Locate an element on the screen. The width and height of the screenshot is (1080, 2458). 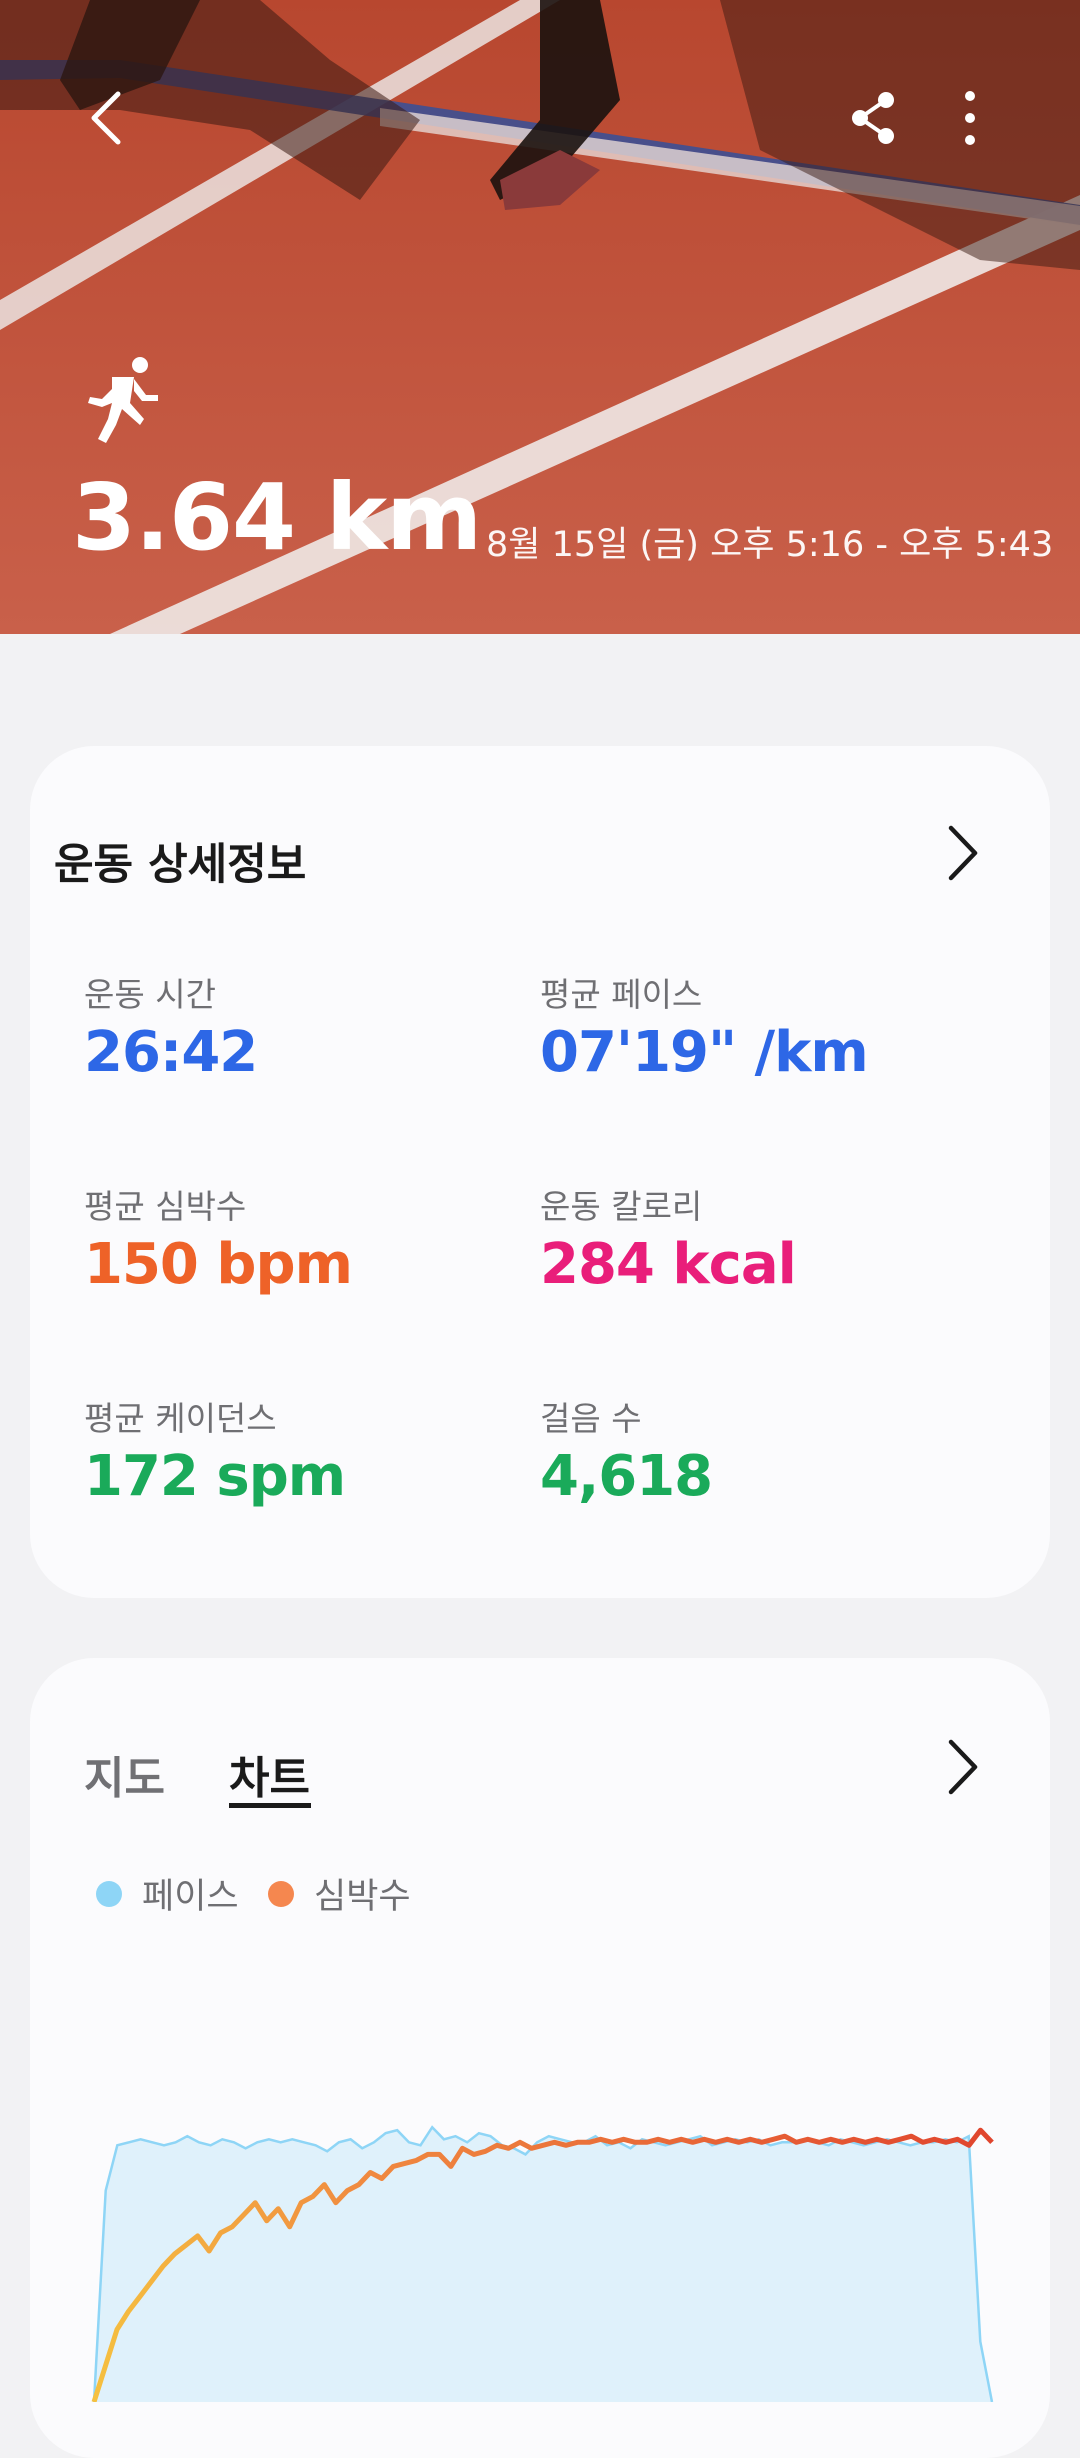
legend-pace: 페이스 is located at coordinates (167, 1893).